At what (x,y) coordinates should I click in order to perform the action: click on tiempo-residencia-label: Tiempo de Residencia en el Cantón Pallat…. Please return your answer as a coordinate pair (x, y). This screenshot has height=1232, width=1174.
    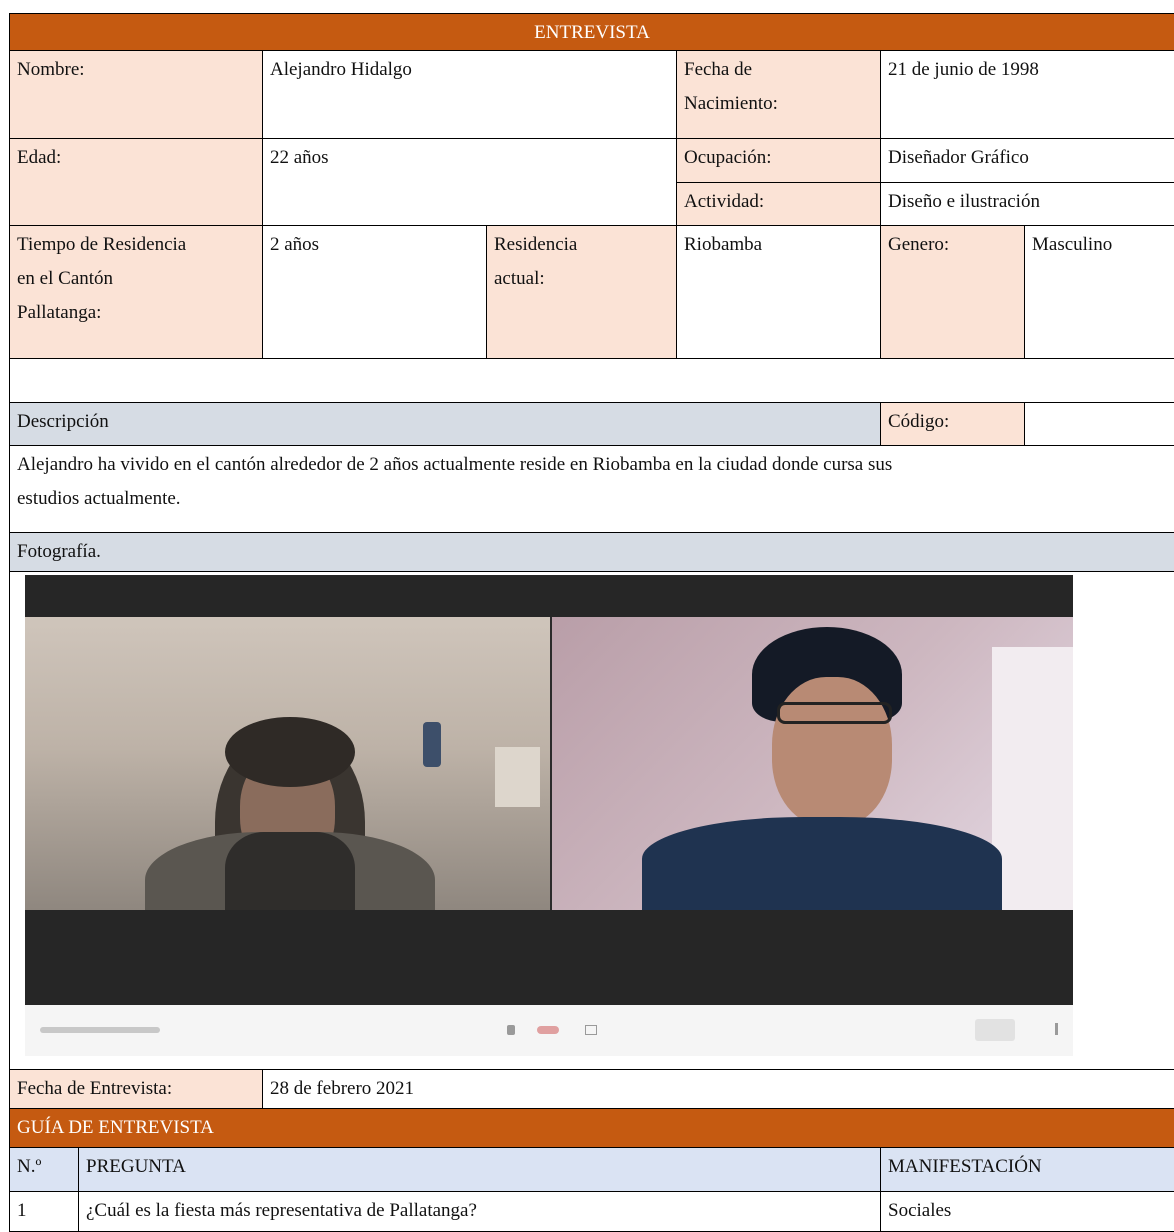
    Looking at the image, I should click on (136, 292).